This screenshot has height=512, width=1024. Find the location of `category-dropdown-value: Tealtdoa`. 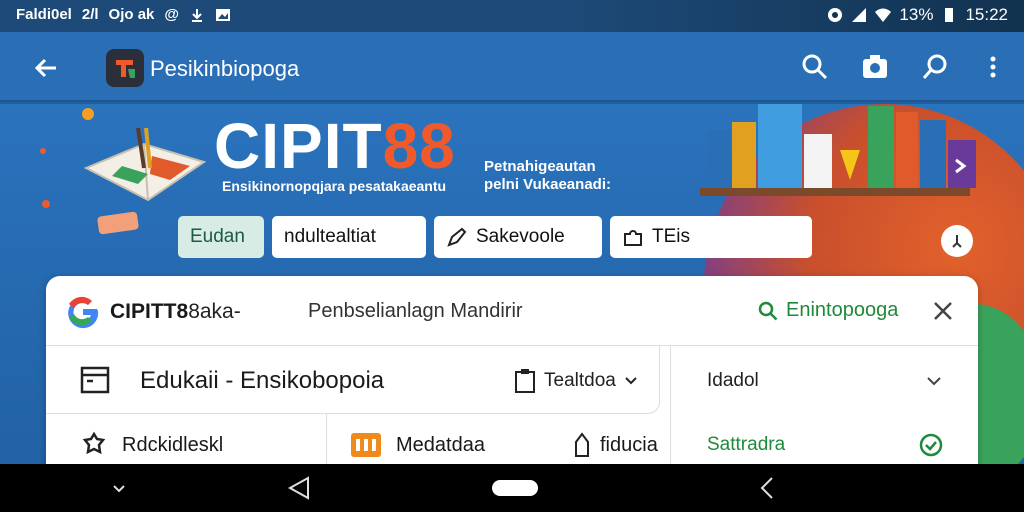

category-dropdown-value: Tealtdoa is located at coordinates (580, 380).